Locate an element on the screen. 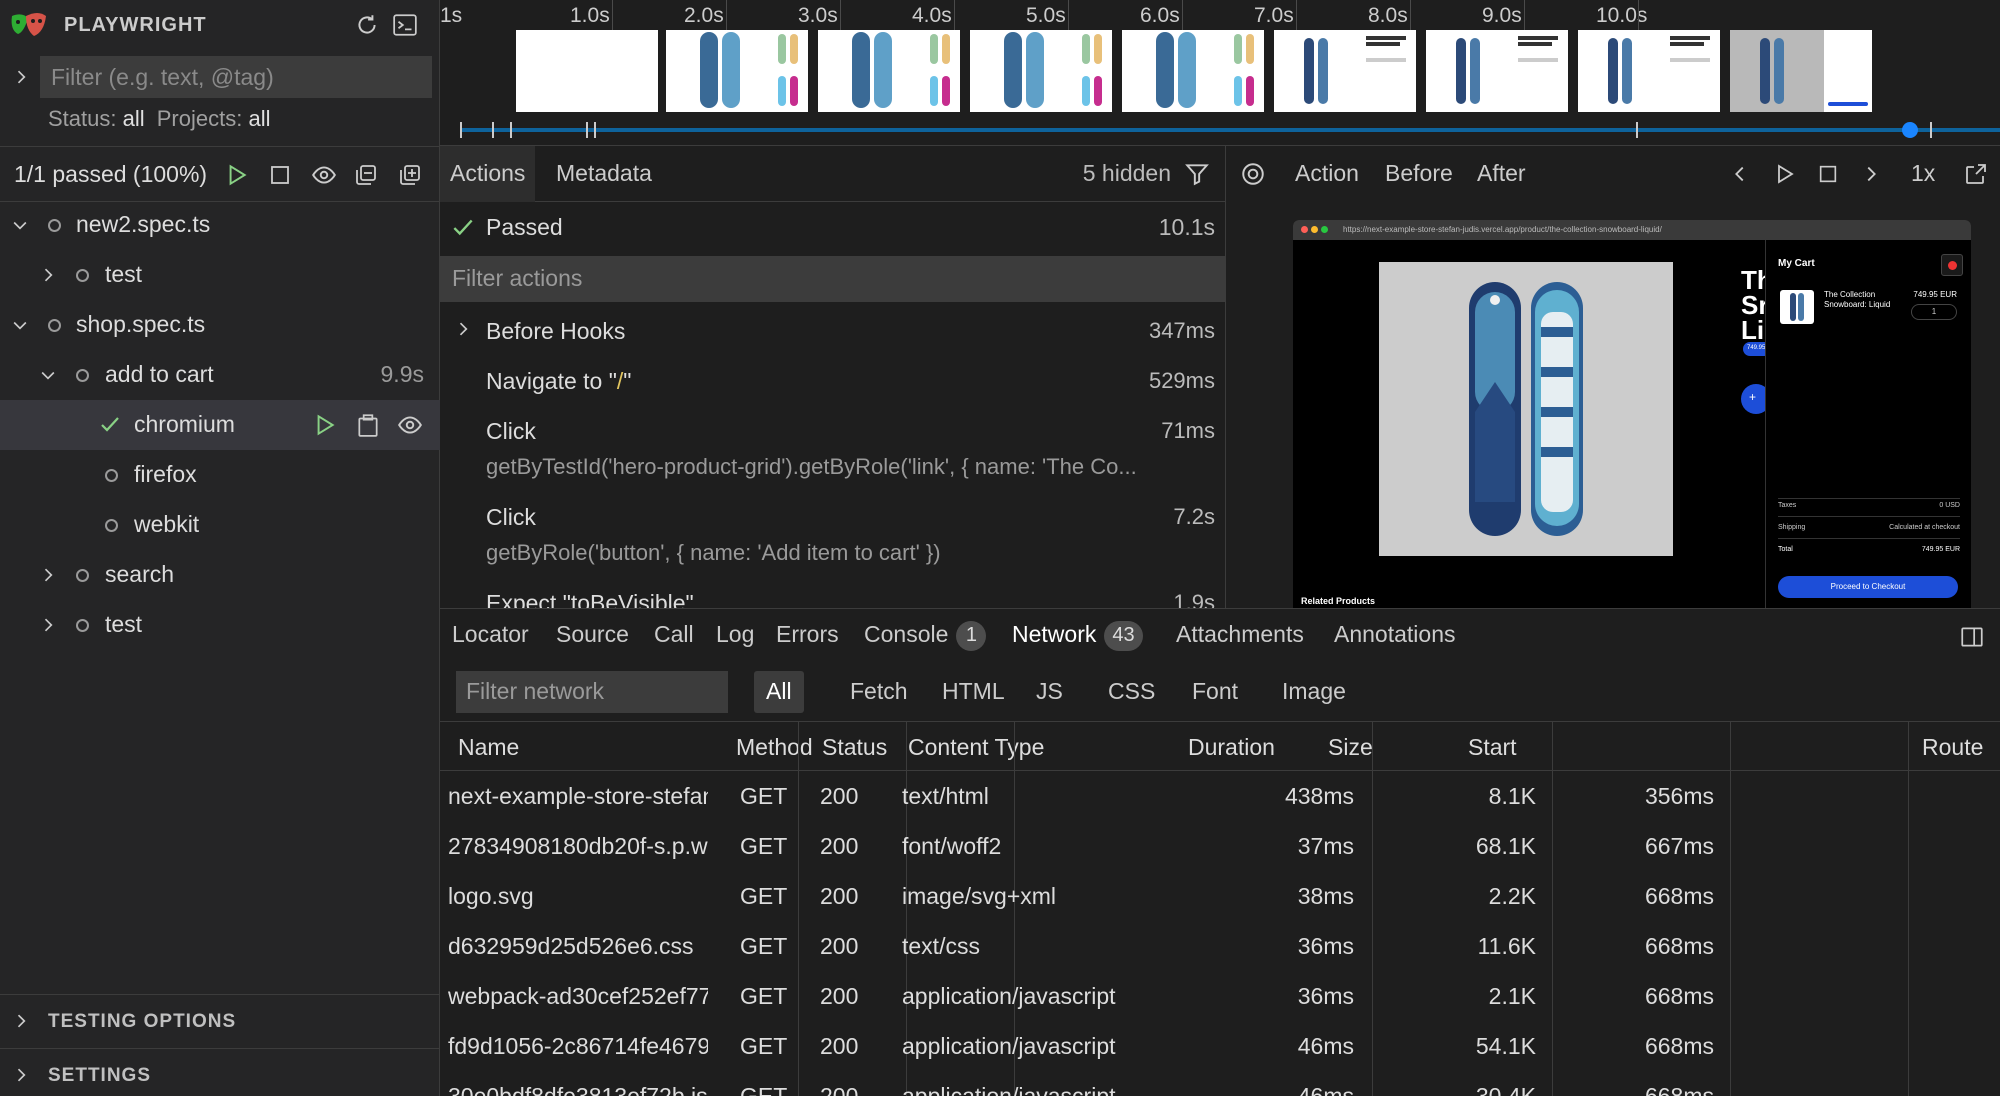  tab-source: Source is located at coordinates (592, 634).